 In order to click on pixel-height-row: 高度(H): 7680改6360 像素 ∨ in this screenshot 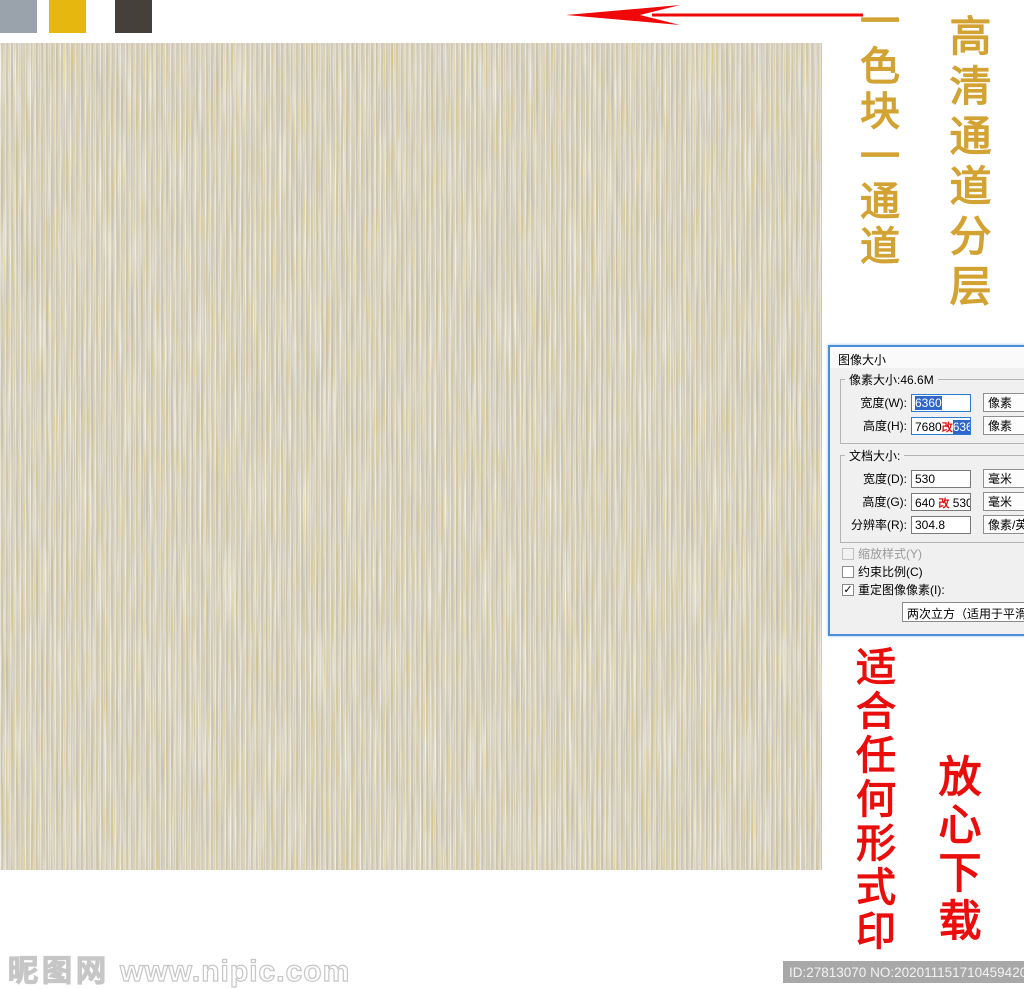, I will do `click(932, 425)`.